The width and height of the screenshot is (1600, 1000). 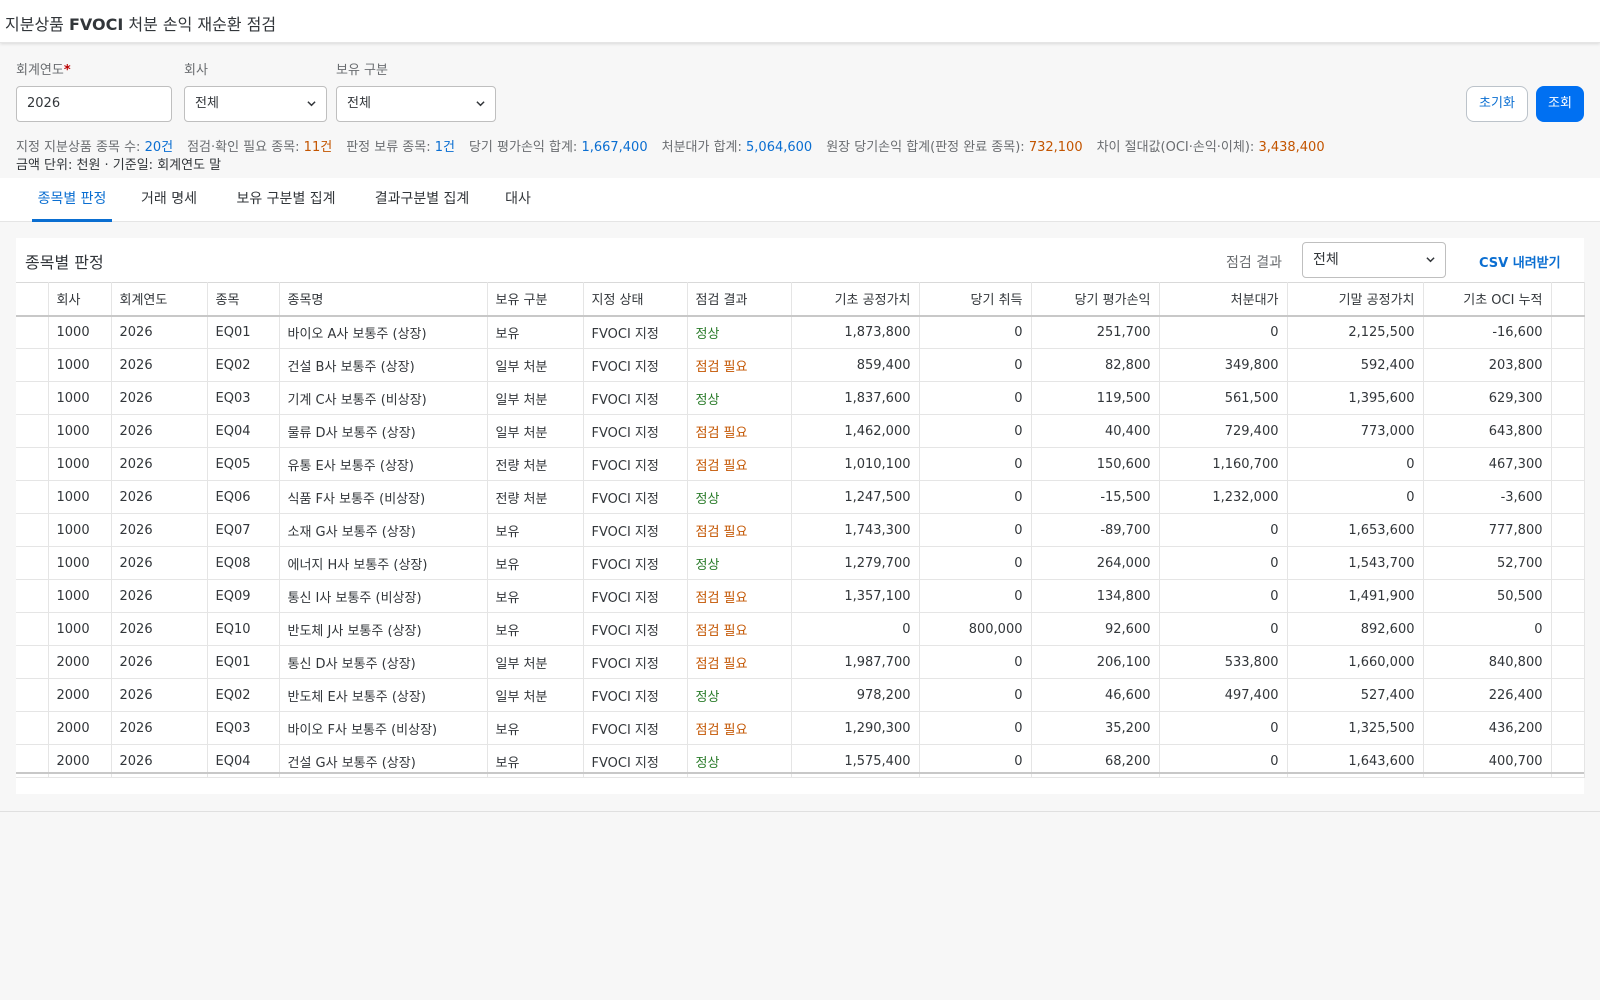 What do you see at coordinates (383, 695) in the screenshot?
I see `table-cell: 반도체 E사 보통주 (상장)` at bounding box center [383, 695].